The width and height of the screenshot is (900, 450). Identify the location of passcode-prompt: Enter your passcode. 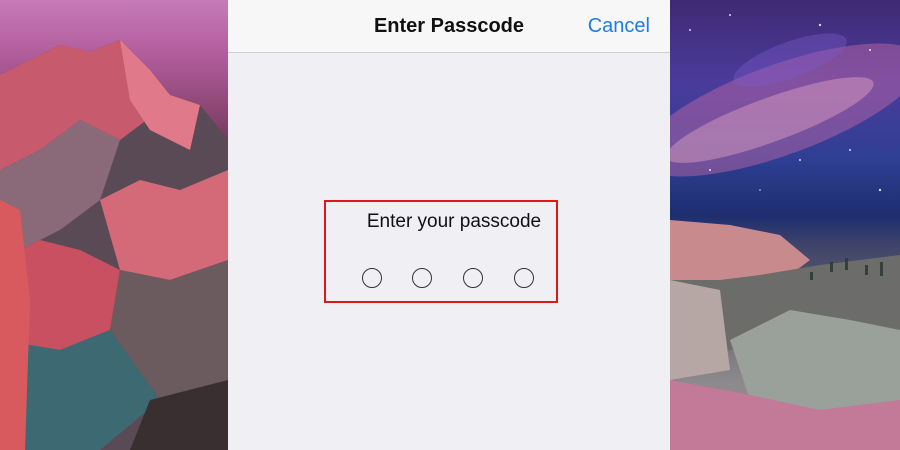
(454, 221).